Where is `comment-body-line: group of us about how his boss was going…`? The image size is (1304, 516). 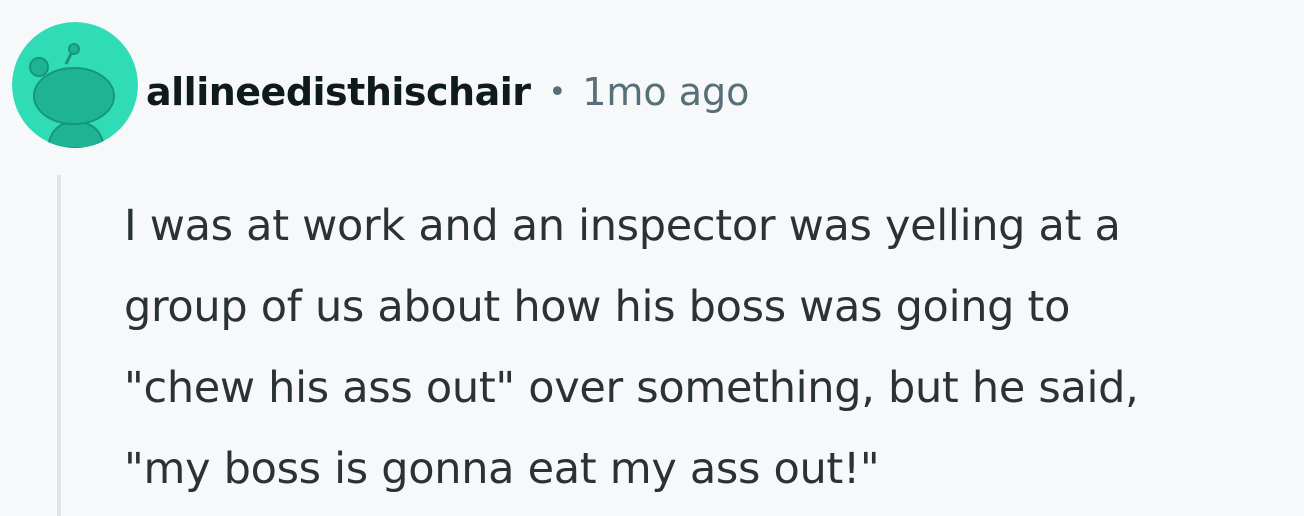 comment-body-line: group of us about how his boss was going… is located at coordinates (597, 307).